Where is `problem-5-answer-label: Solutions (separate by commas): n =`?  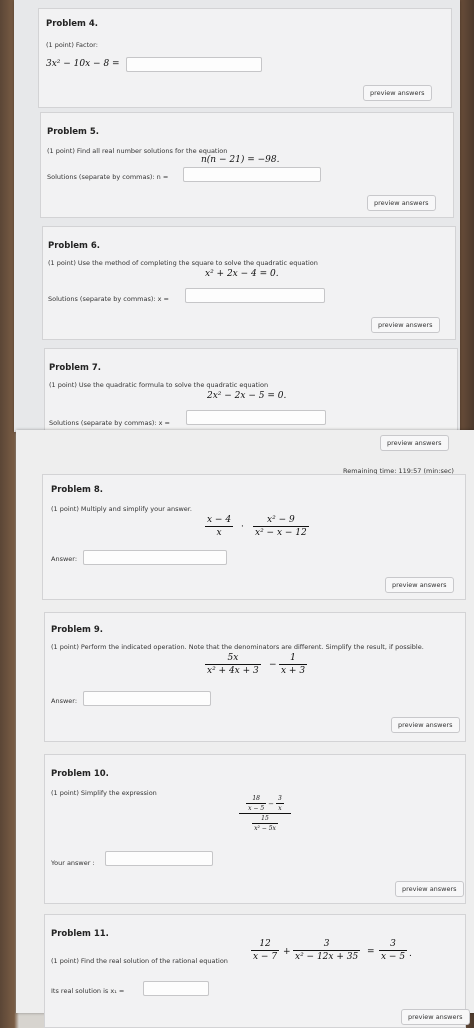
problem-5-answer-label: Solutions (separate by commas): n = is located at coordinates (108, 177).